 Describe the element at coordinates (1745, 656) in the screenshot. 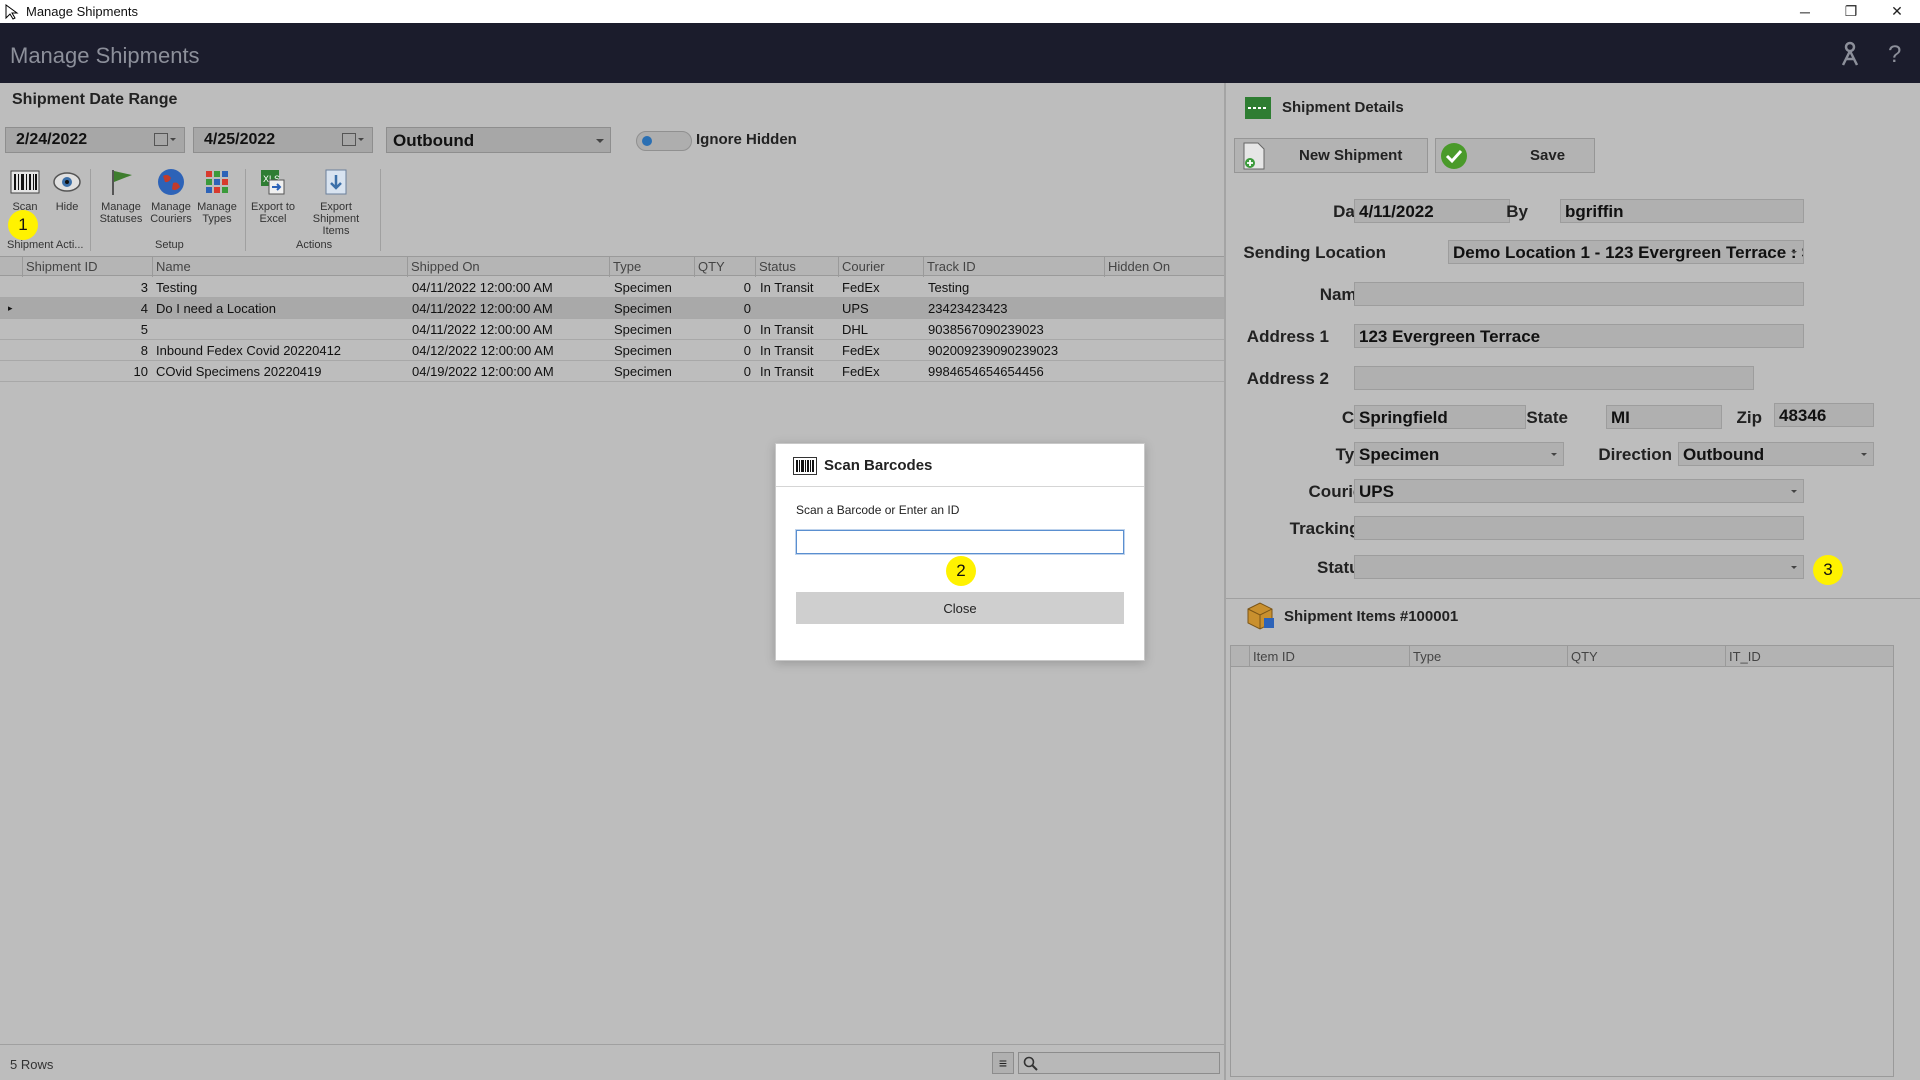

I see `column-header-it-id: IT_ID` at that location.